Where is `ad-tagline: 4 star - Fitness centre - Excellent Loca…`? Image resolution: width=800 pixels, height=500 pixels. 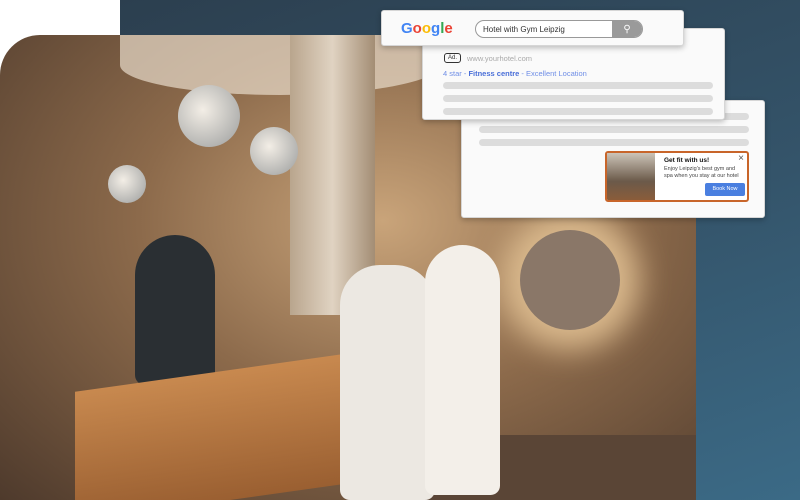 ad-tagline: 4 star - Fitness centre - Excellent Loca… is located at coordinates (515, 73).